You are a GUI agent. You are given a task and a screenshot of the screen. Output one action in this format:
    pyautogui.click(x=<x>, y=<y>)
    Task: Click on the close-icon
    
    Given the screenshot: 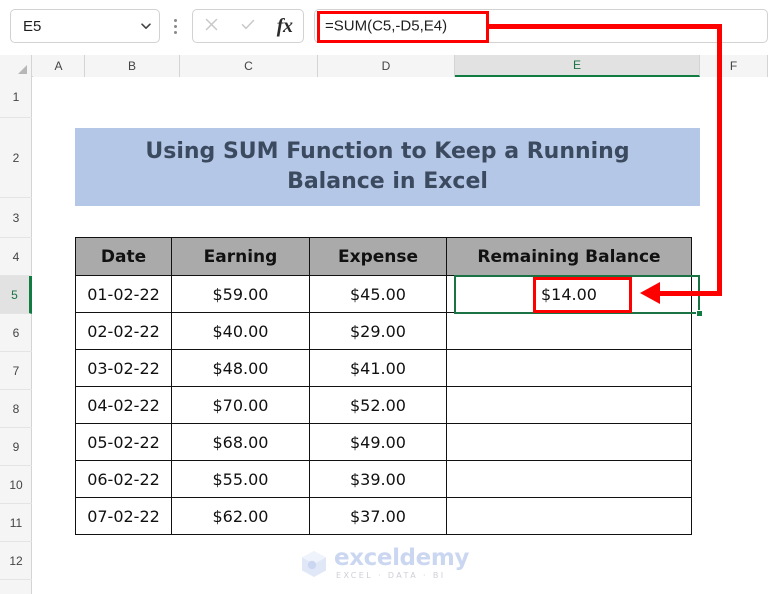 What is the action you would take?
    pyautogui.click(x=211, y=26)
    